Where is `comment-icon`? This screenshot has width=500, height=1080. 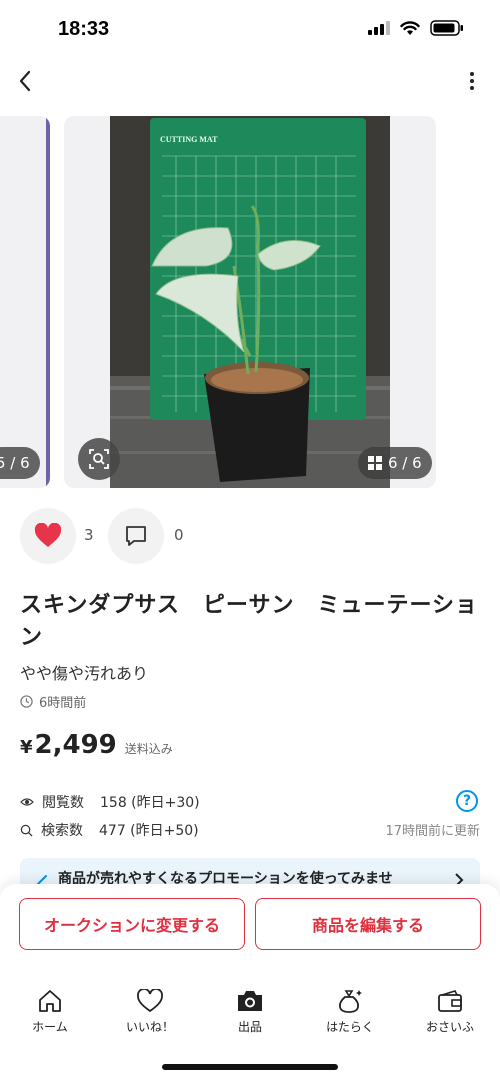
comment-icon is located at coordinates (136, 536).